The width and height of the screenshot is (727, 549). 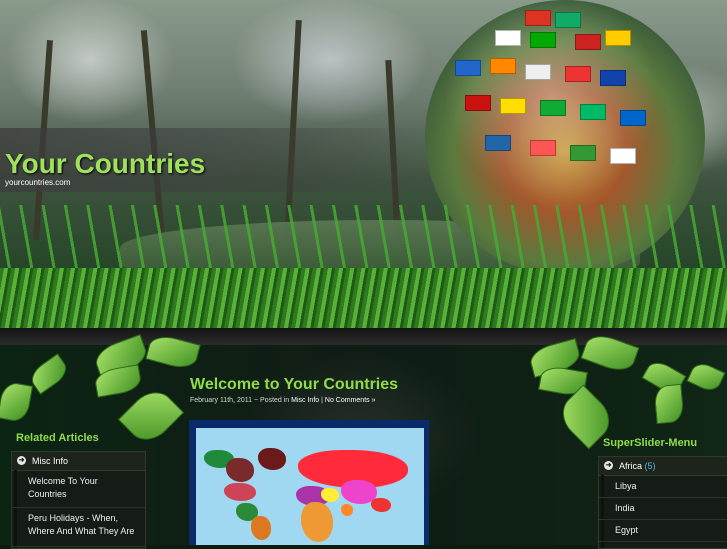 I want to click on grass, so click(x=363, y=298).